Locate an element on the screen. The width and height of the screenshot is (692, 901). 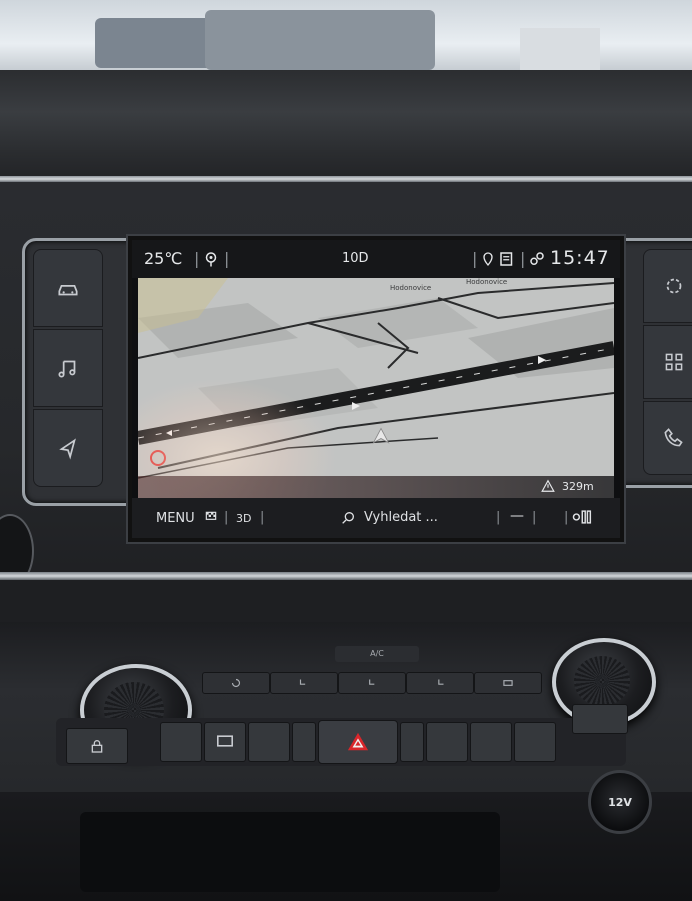
windshield-view is located at coordinates (346, 40).